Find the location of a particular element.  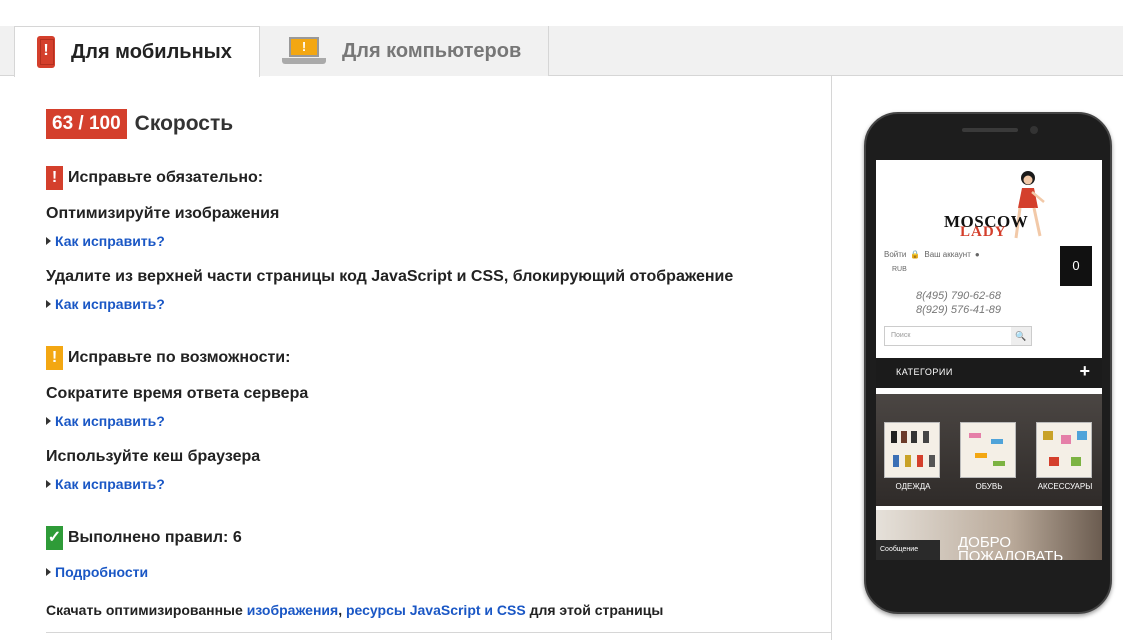

categories-bar: КАТЕГОРИИ + is located at coordinates (989, 373).